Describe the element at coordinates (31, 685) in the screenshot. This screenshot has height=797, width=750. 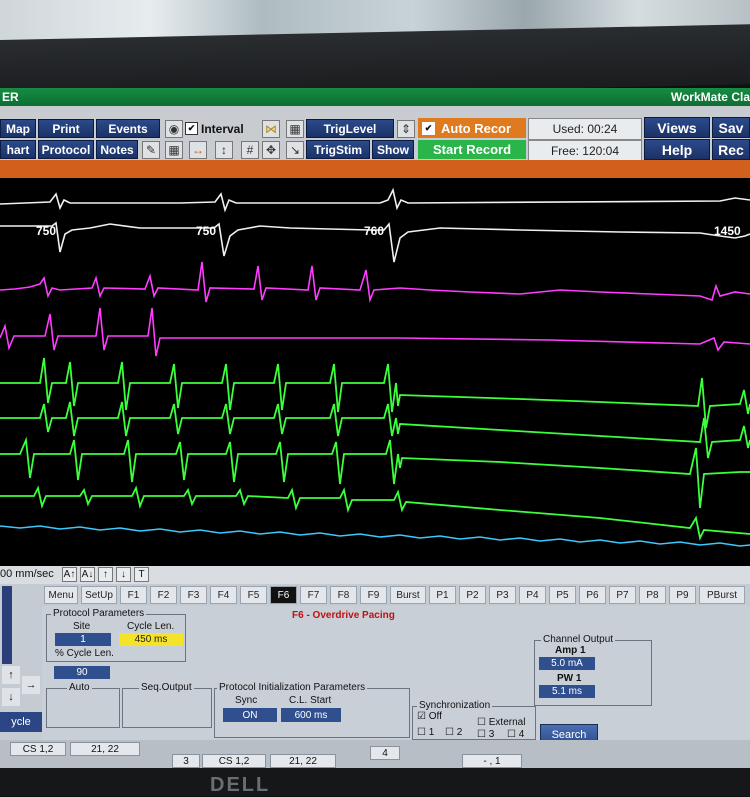
I see `right-arrow-icon: →` at that location.